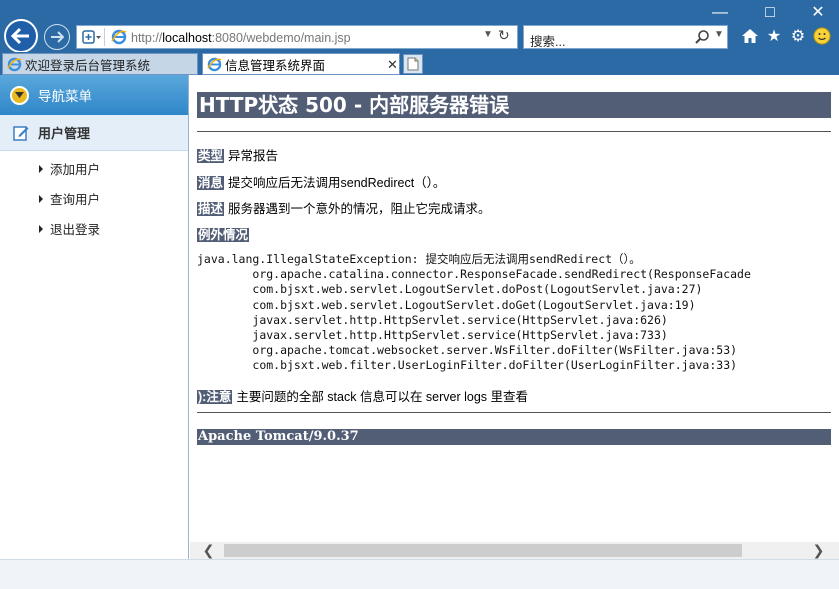  I want to click on tab-welcome-login: 欢迎登录后台管理系统, so click(100, 64).